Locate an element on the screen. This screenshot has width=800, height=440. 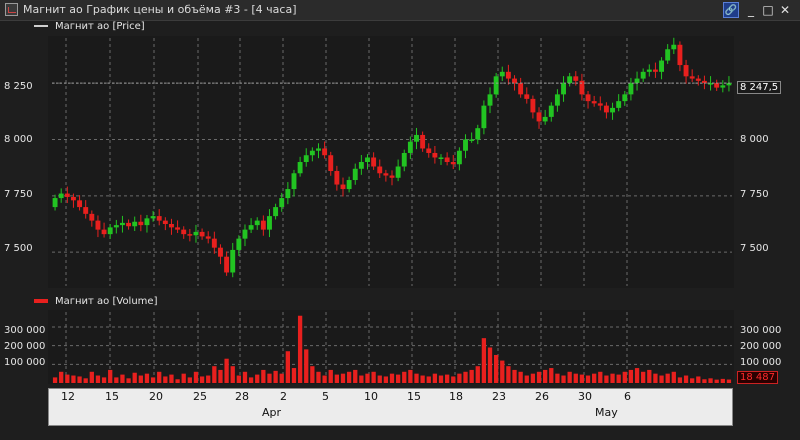
price-tick-left: 7 500 is located at coordinates (18, 248).